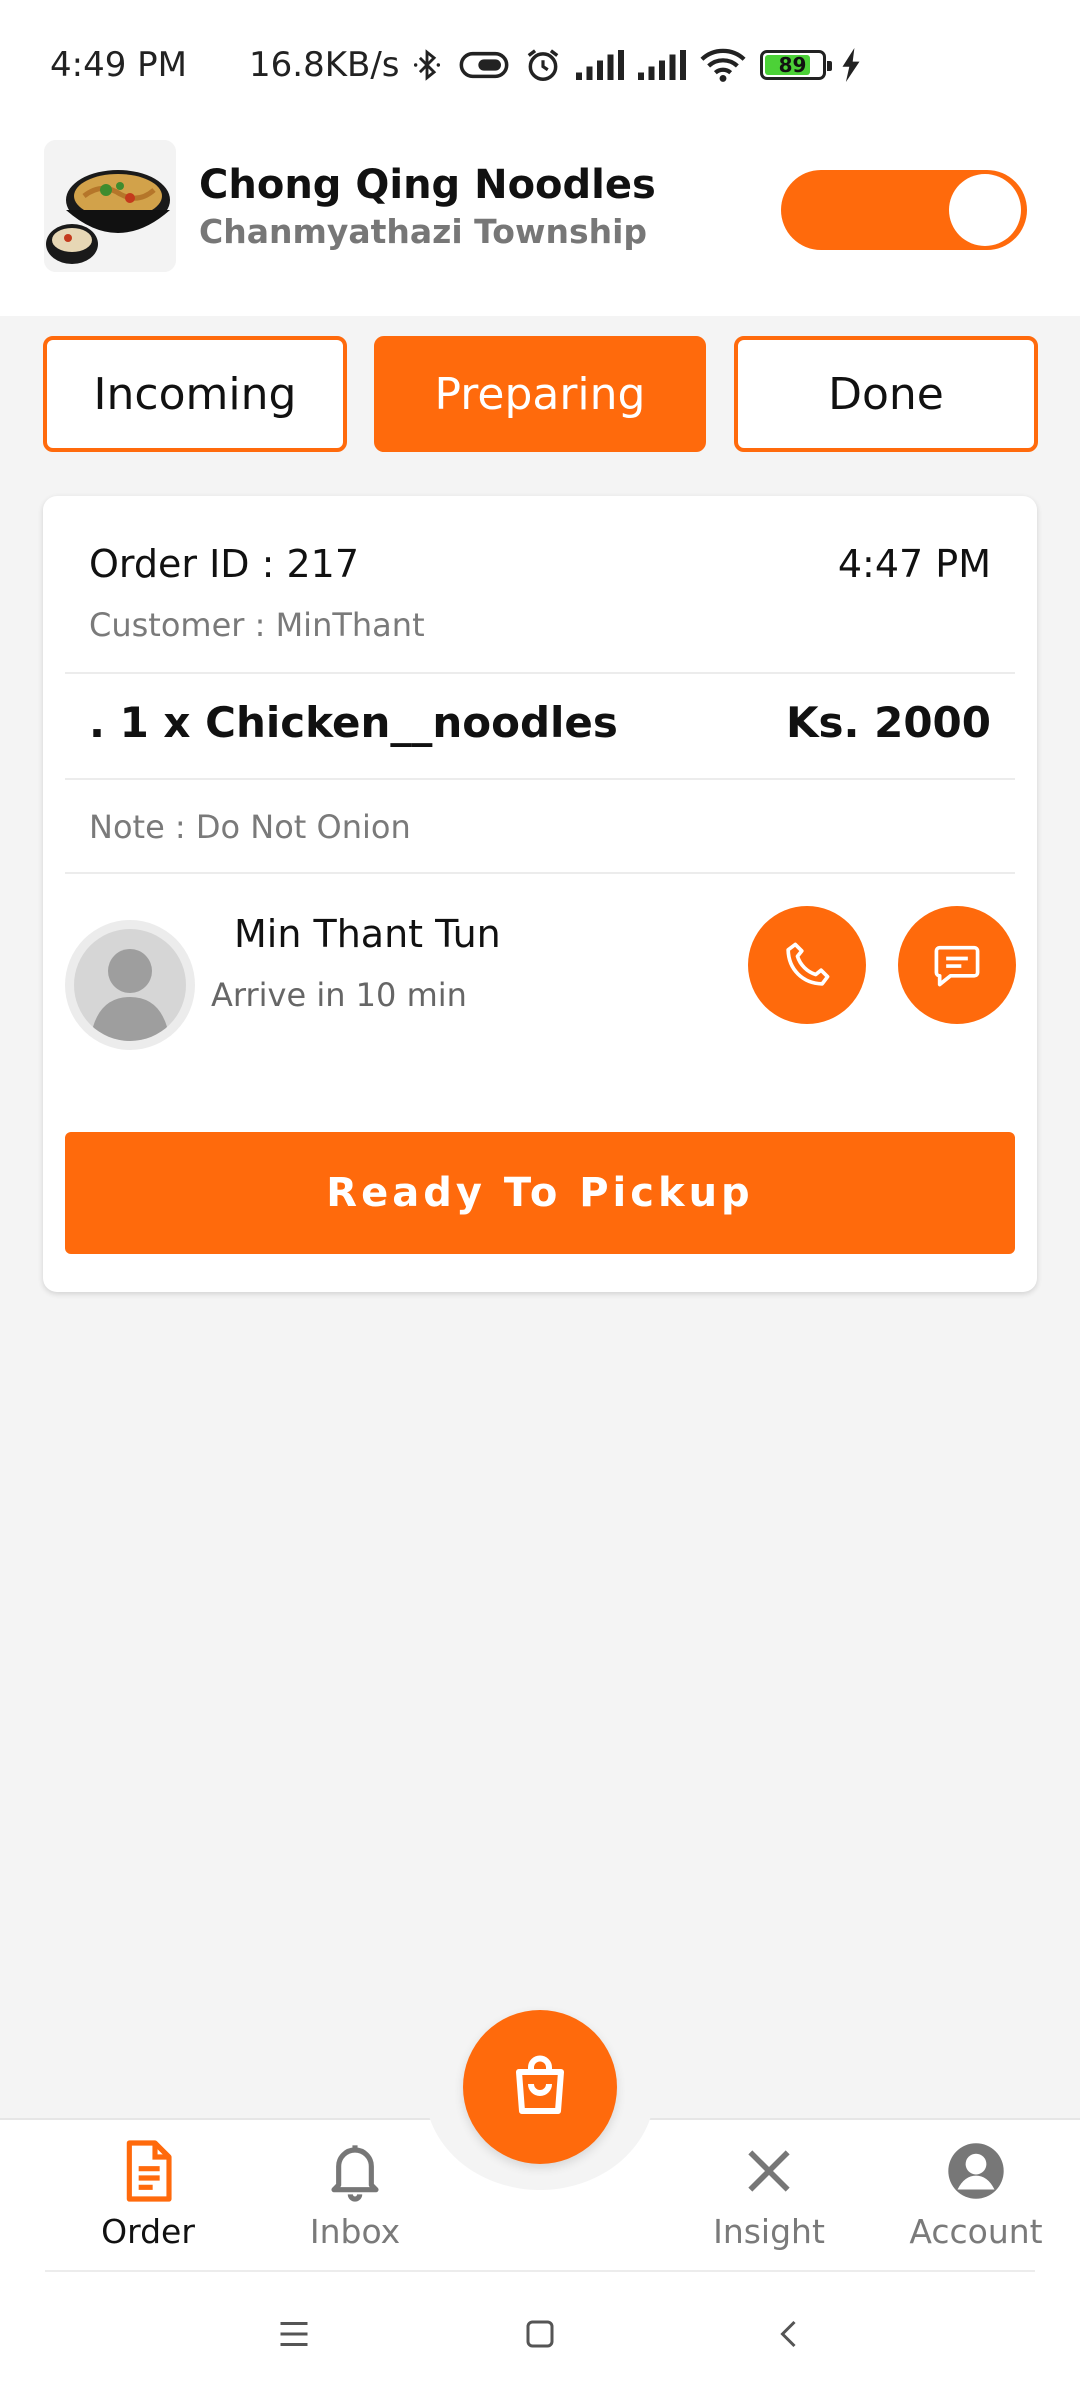  I want to click on nav-insight: Insight, so click(769, 2200).